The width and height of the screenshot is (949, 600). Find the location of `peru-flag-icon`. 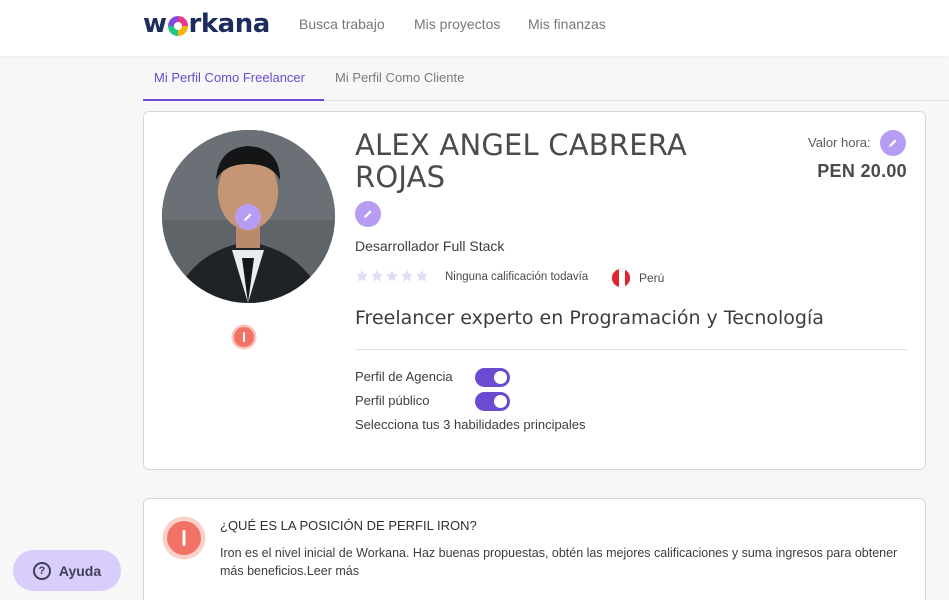

peru-flag-icon is located at coordinates (621, 278).